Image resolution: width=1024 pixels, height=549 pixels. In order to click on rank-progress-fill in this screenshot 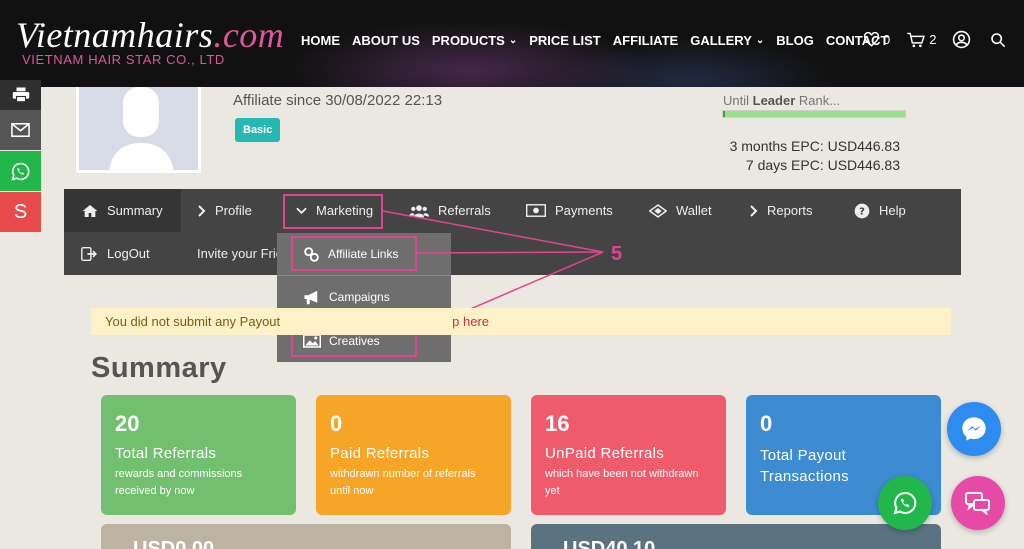, I will do `click(724, 114)`.